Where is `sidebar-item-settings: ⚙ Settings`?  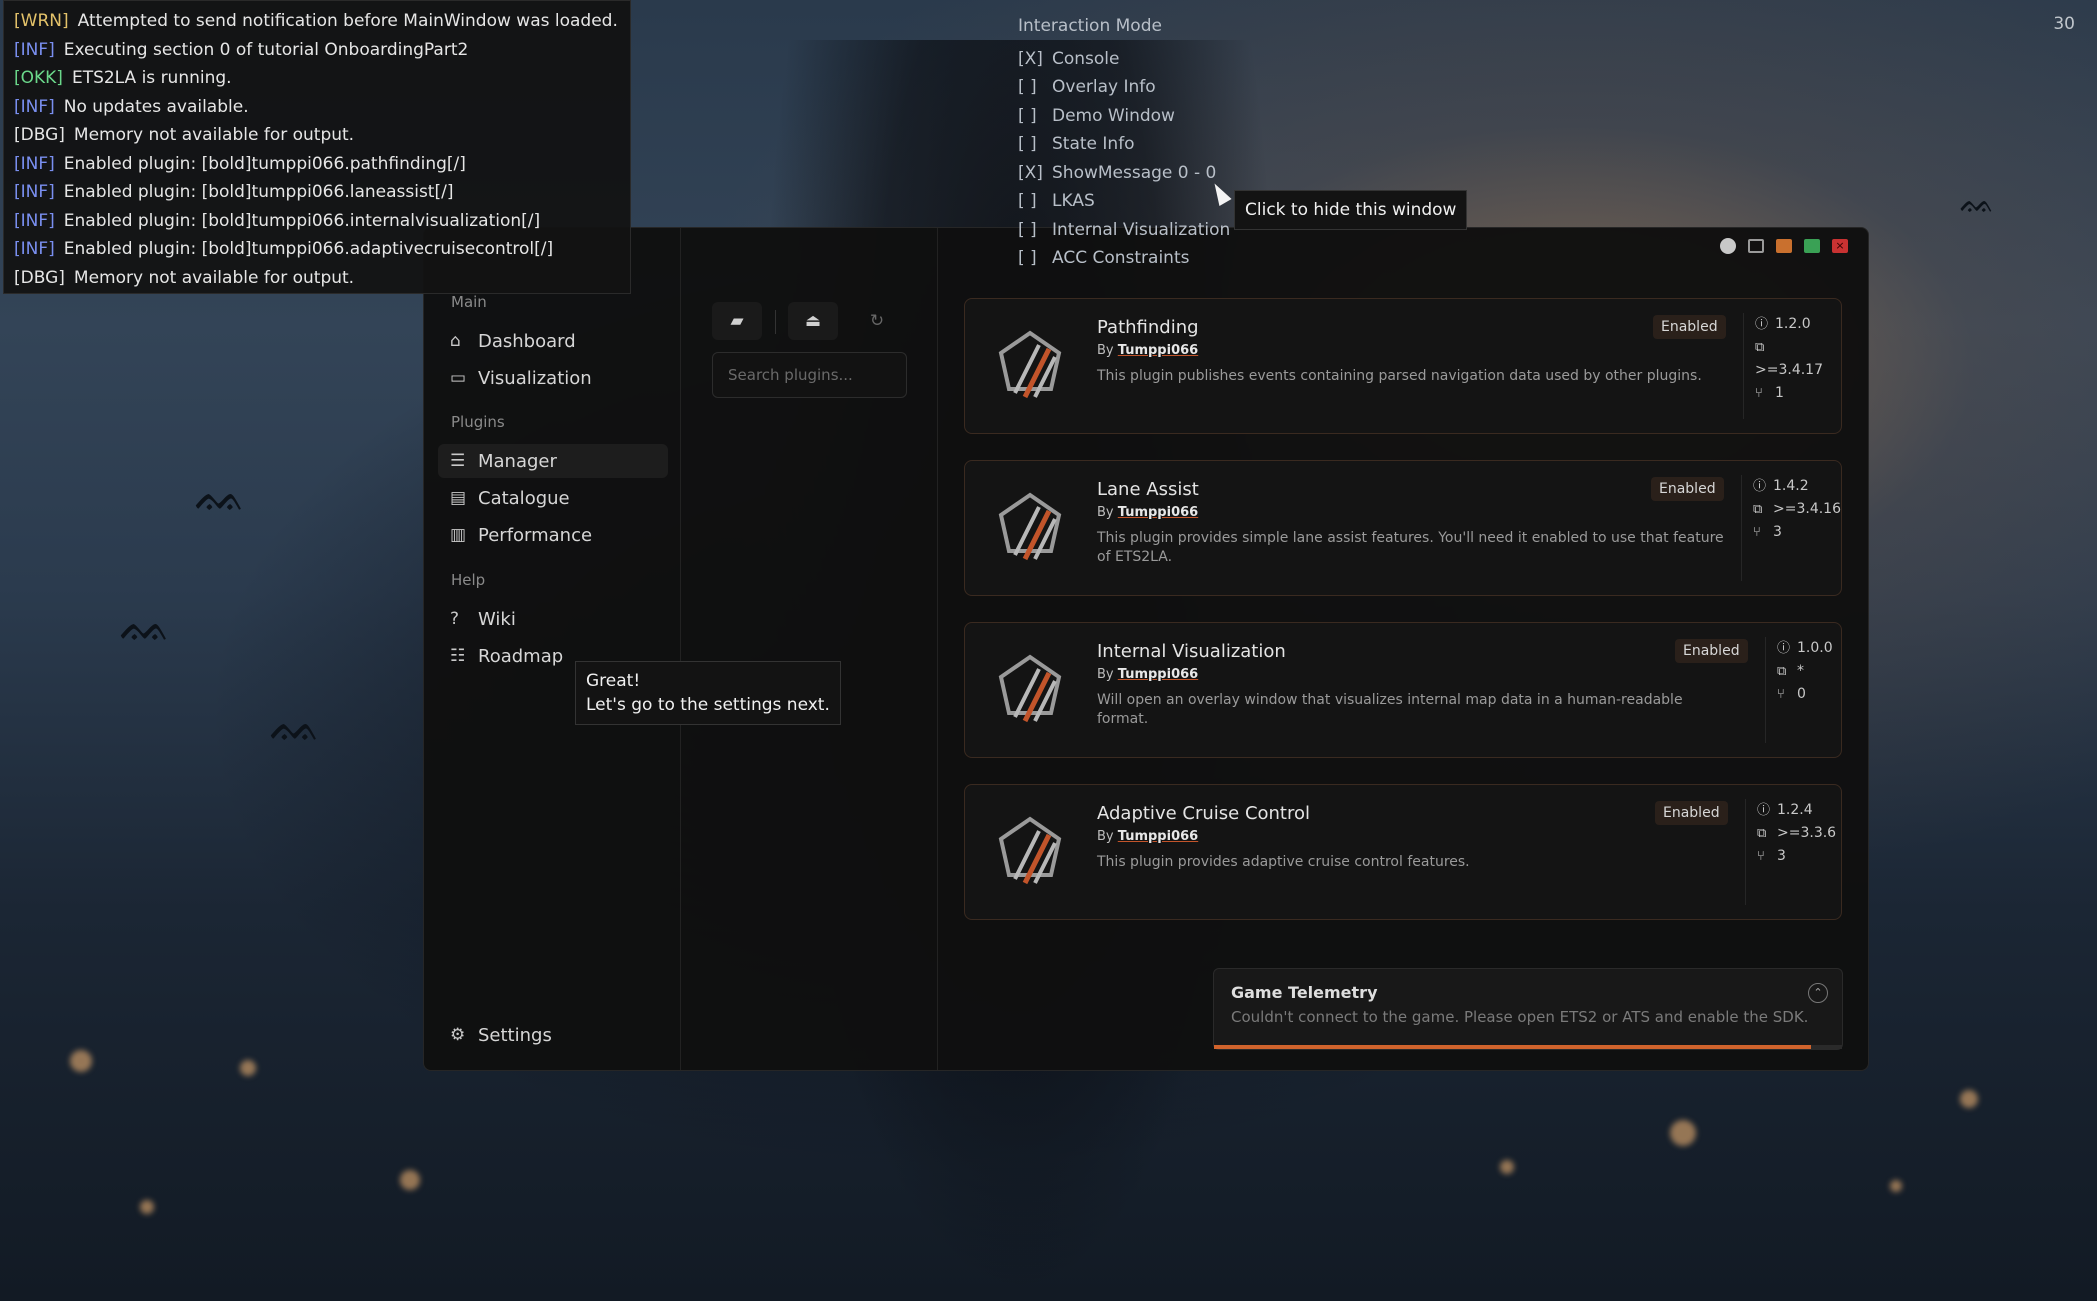 sidebar-item-settings: ⚙ Settings is located at coordinates (553, 1035).